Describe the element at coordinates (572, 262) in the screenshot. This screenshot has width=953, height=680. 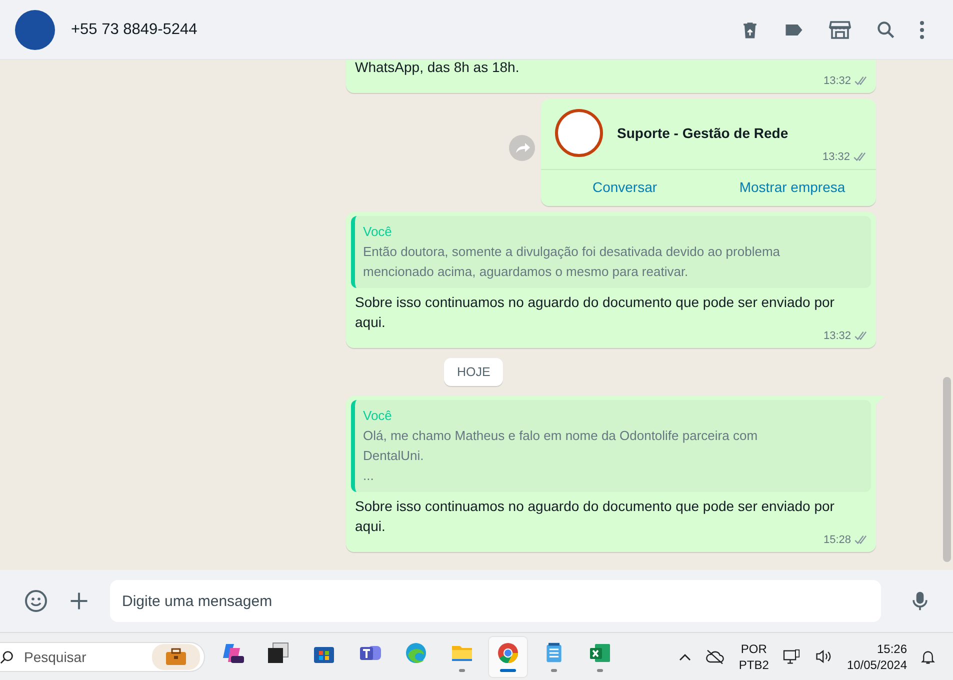
I see `quote-text: Então doutora, somente a divulgação foi desativada devido ao problema mencionado acima, aguardamos o mesmo para reativar.` at that location.